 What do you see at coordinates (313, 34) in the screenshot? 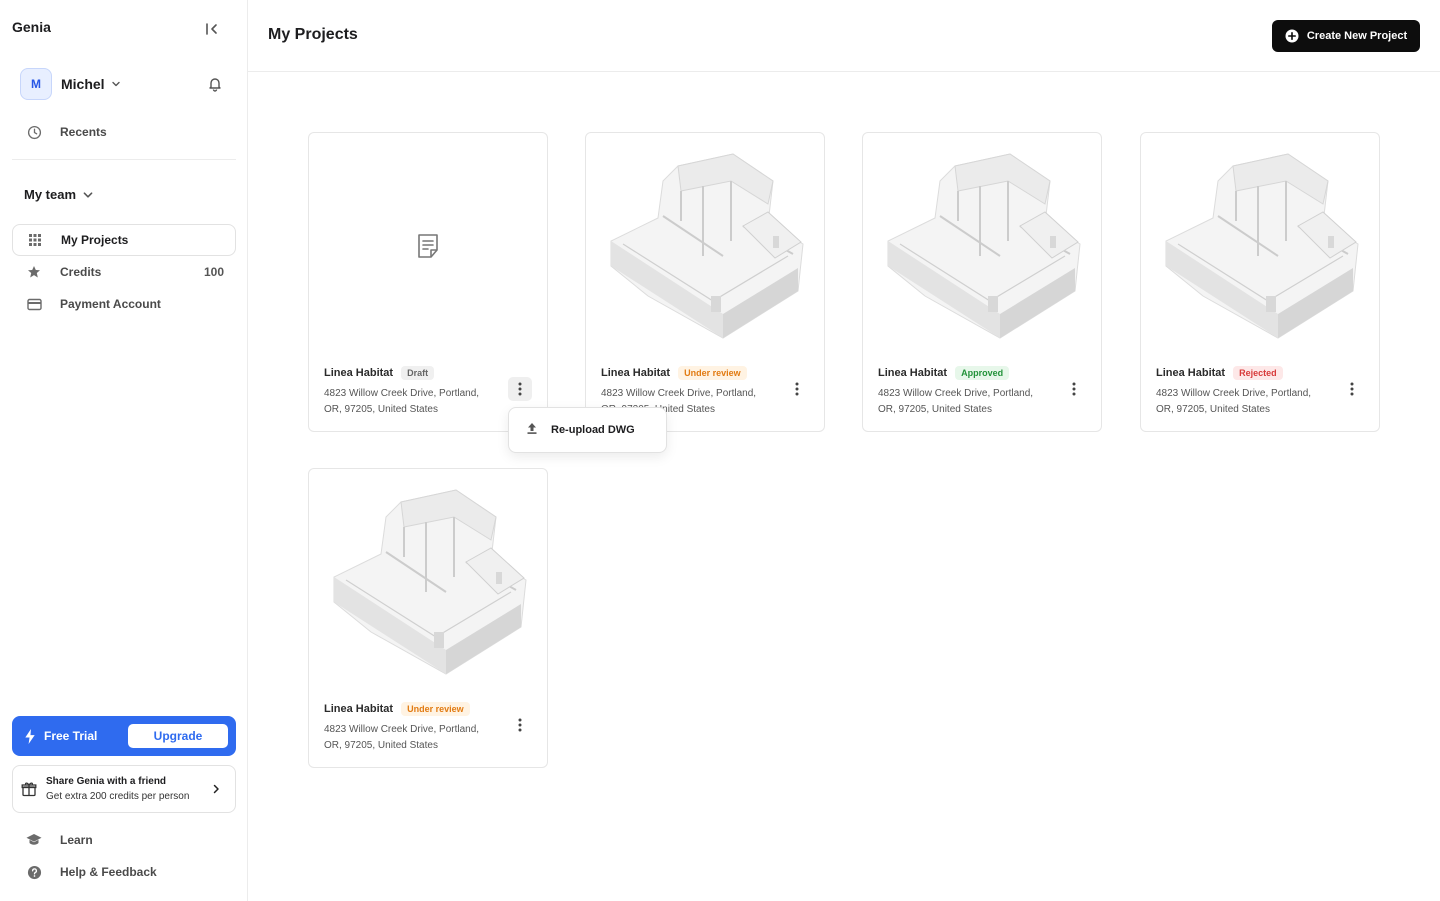
I see `page-title: My Projects` at bounding box center [313, 34].